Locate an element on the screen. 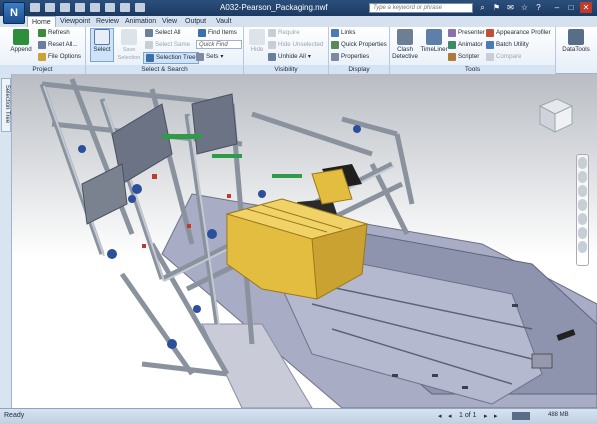 This screenshot has height=424, width=597. quick-properties-button: Quick Properties is located at coordinates (359, 45).